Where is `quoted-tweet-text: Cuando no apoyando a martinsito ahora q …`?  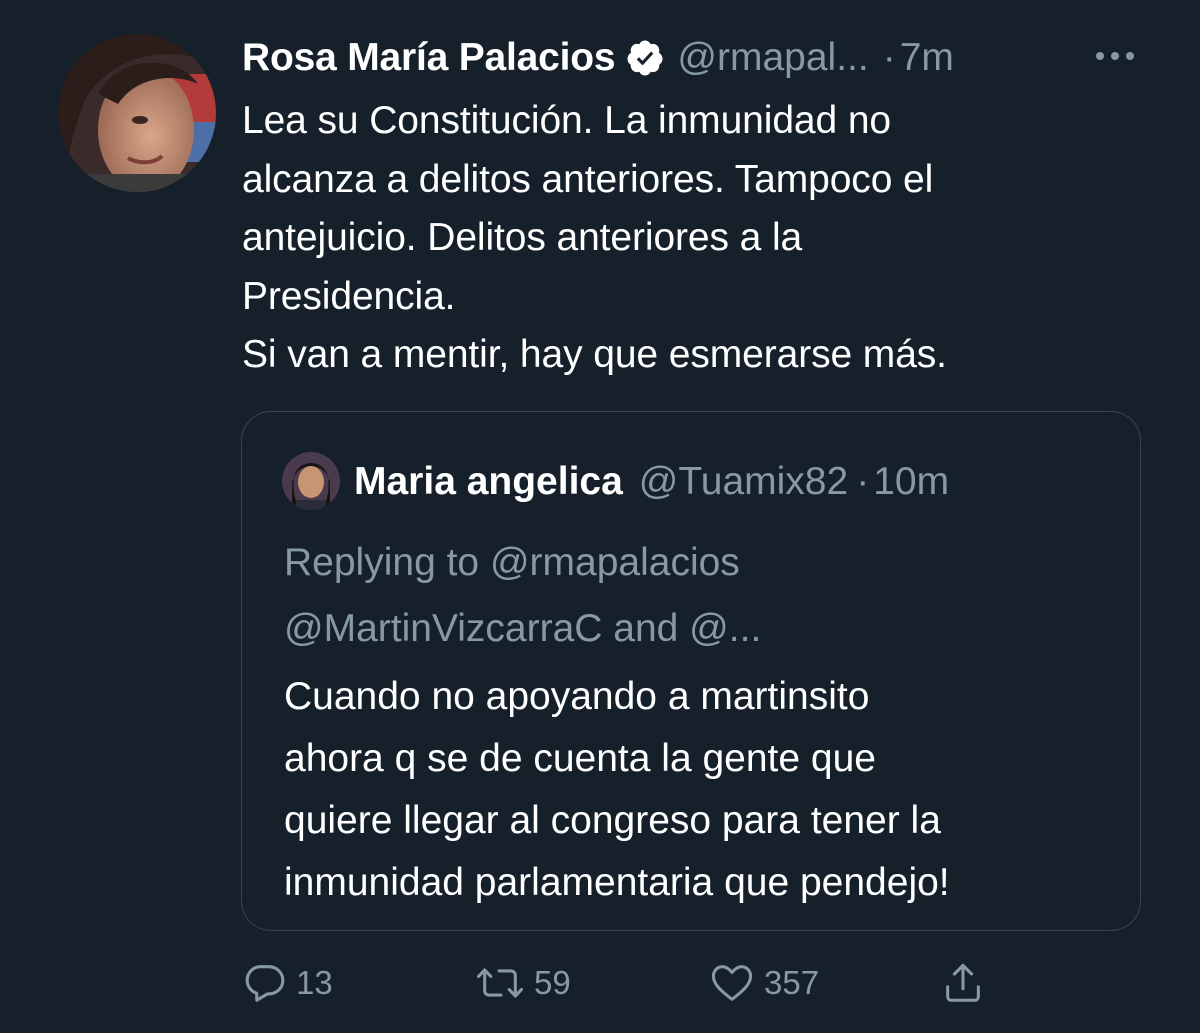 quoted-tweet-text: Cuando no apoyando a martinsito ahora q … is located at coordinates (617, 790).